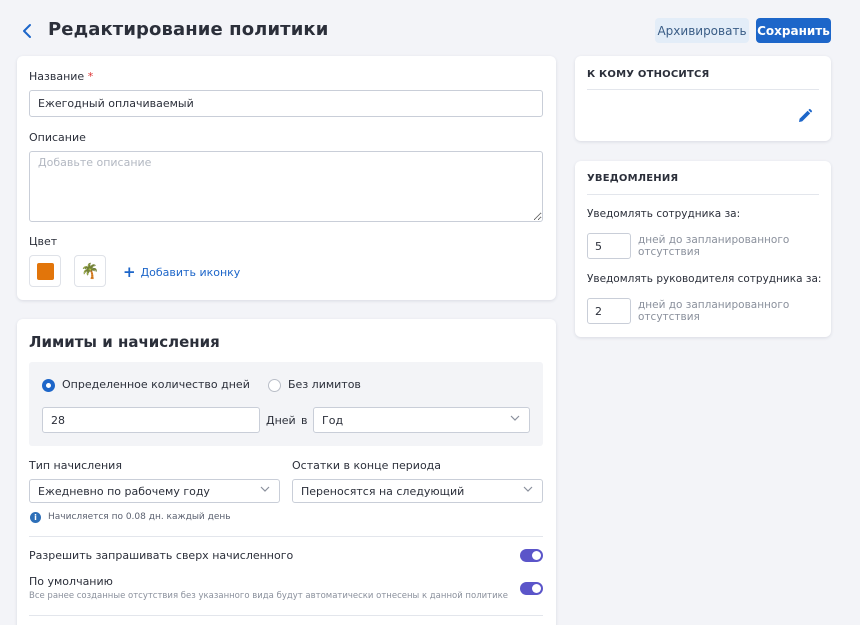 This screenshot has width=860, height=625. I want to click on default-toggle, so click(531, 588).